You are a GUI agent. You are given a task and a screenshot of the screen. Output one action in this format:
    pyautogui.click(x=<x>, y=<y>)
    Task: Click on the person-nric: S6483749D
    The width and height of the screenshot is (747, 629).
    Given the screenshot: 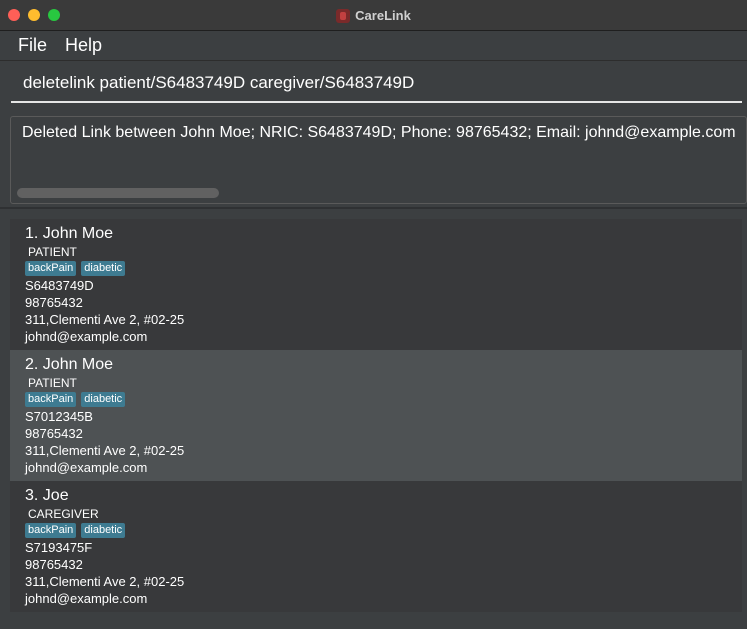 What is the action you would take?
    pyautogui.click(x=59, y=285)
    